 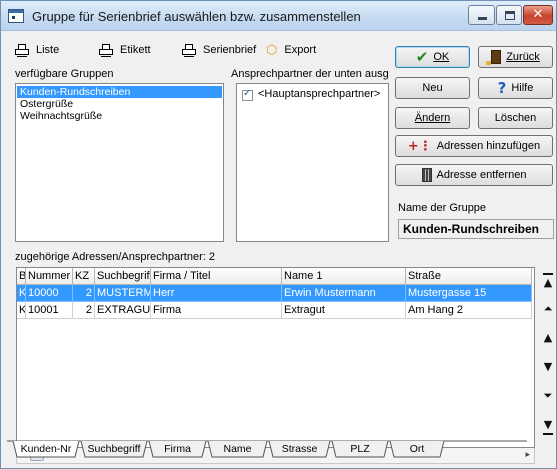 I want to click on table-cell: 10000, so click(x=49, y=293).